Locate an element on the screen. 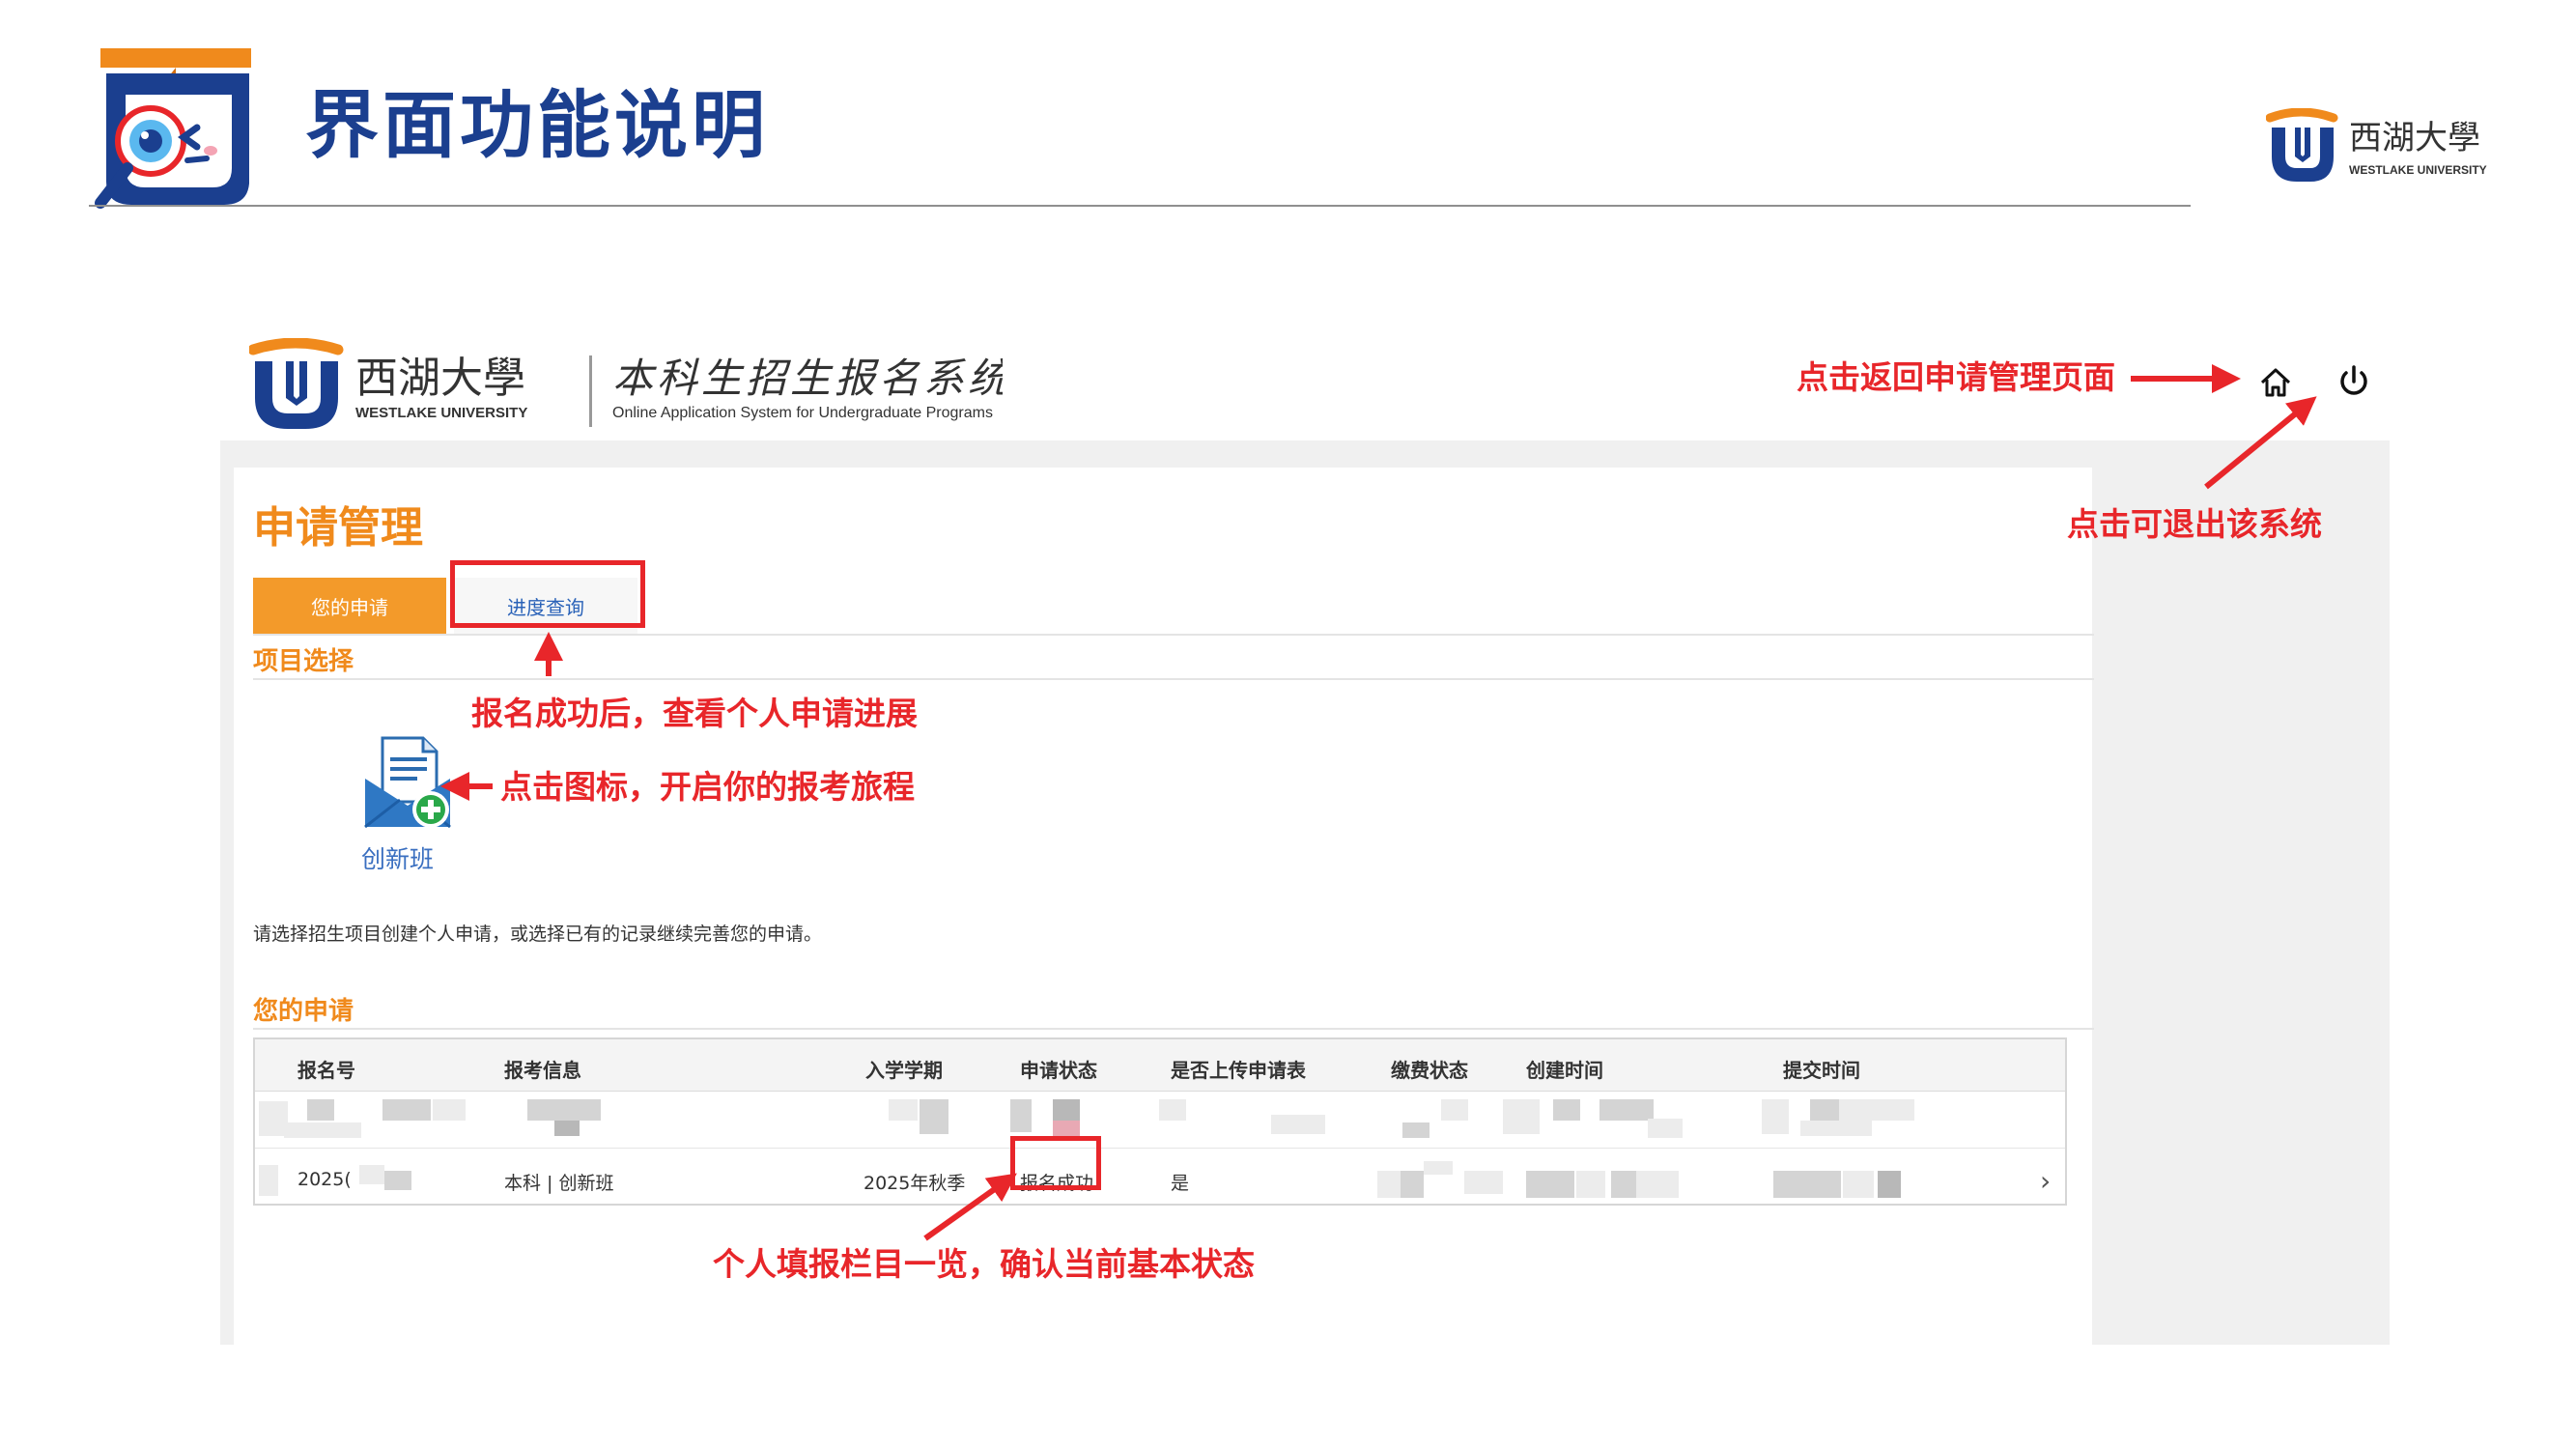 The image size is (2576, 1449). westlake-logo-icon: 西湖大學 WESTLAKE UNIVERSITY is located at coordinates (2376, 144).